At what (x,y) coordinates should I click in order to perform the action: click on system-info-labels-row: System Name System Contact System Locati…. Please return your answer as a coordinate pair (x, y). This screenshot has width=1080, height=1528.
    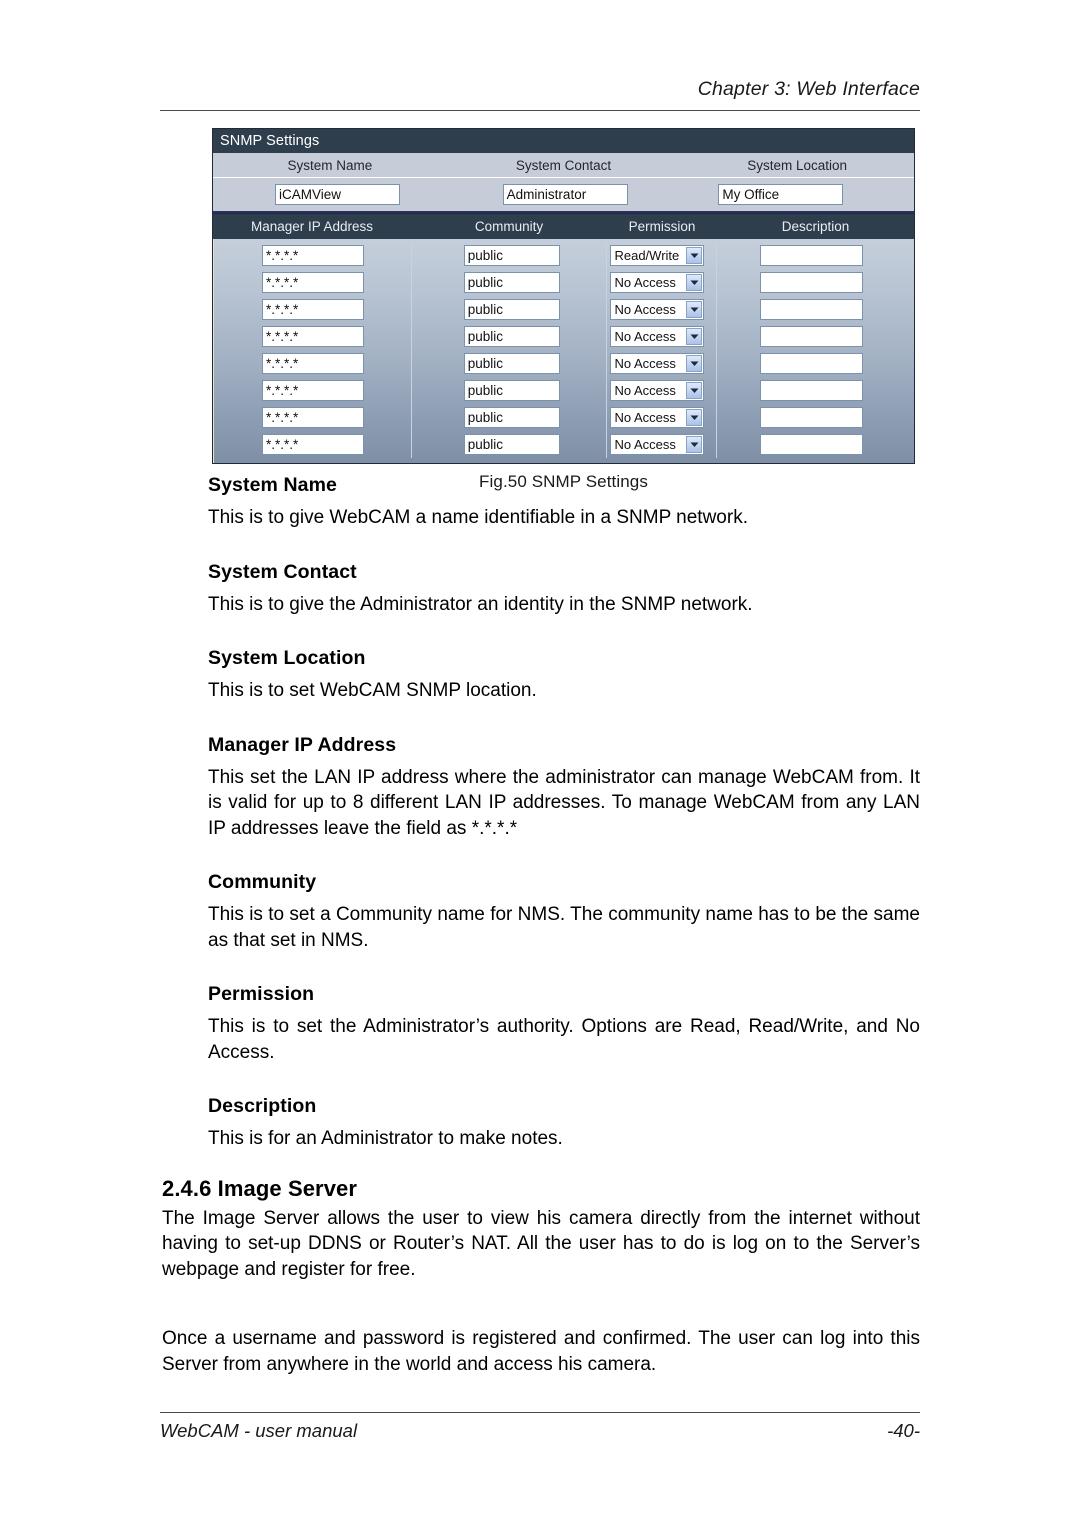
    Looking at the image, I should click on (564, 165).